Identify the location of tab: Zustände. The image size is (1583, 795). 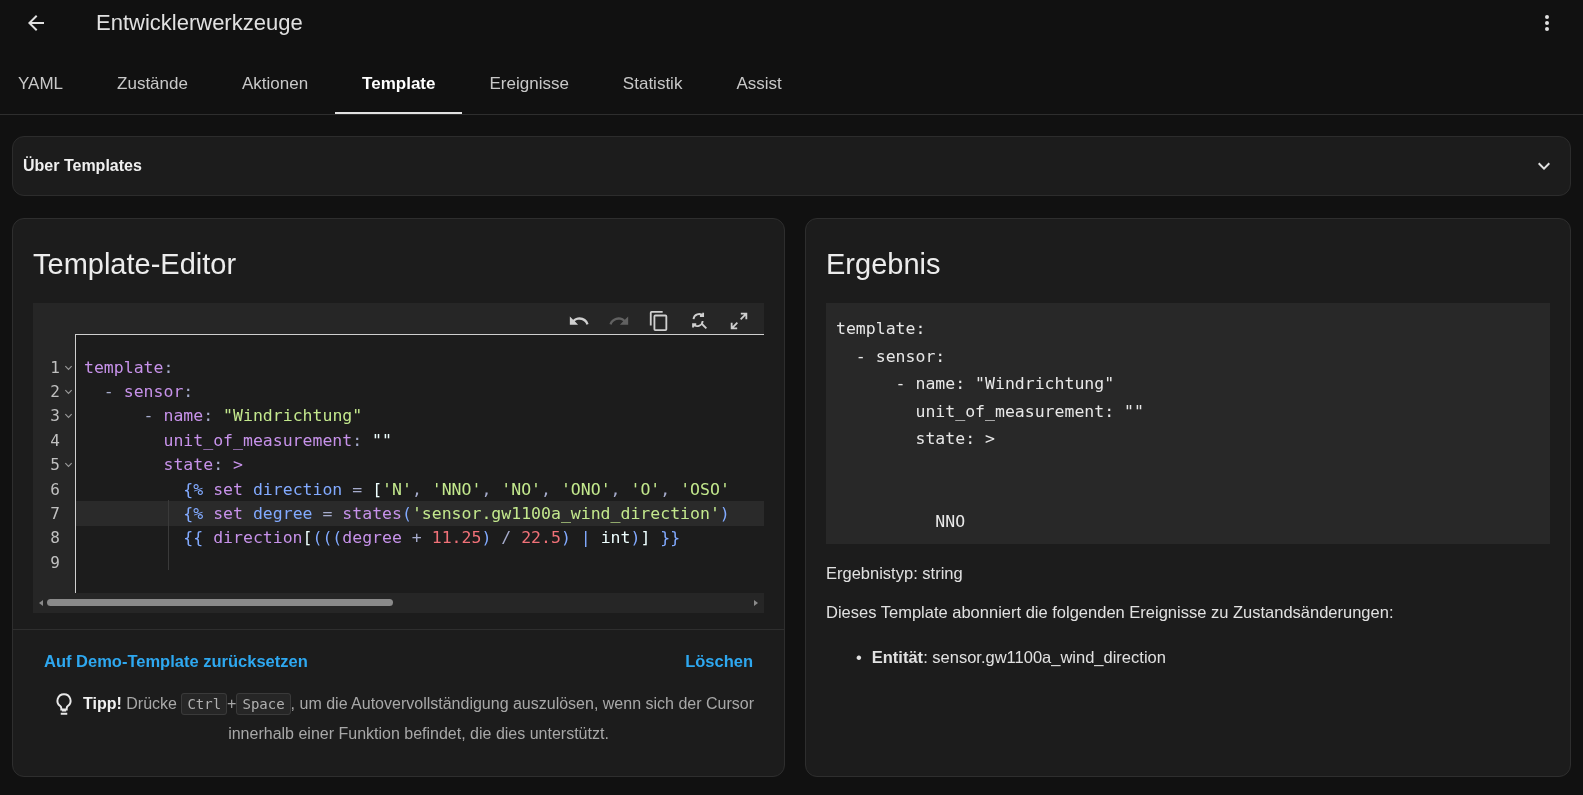
(152, 85).